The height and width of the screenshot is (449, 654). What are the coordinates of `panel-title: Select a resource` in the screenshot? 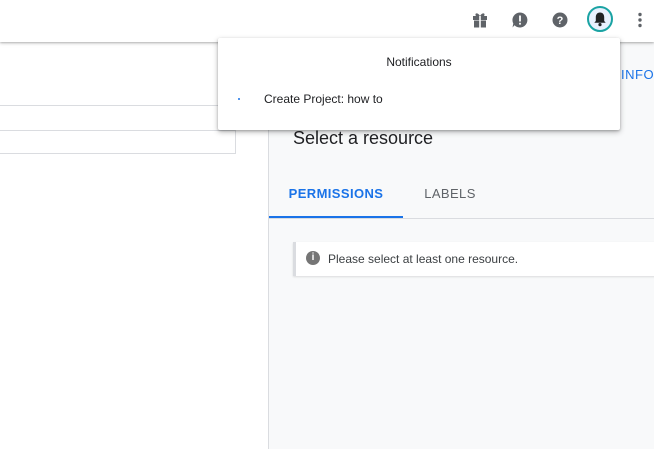 It's located at (363, 138).